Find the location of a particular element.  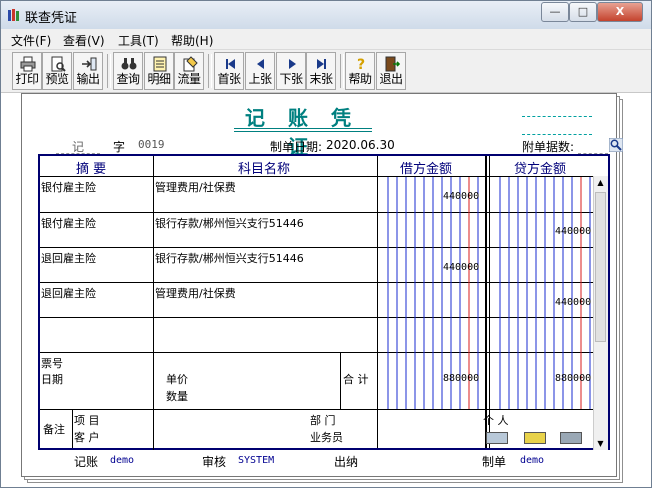

total-divider is located at coordinates (340, 380).